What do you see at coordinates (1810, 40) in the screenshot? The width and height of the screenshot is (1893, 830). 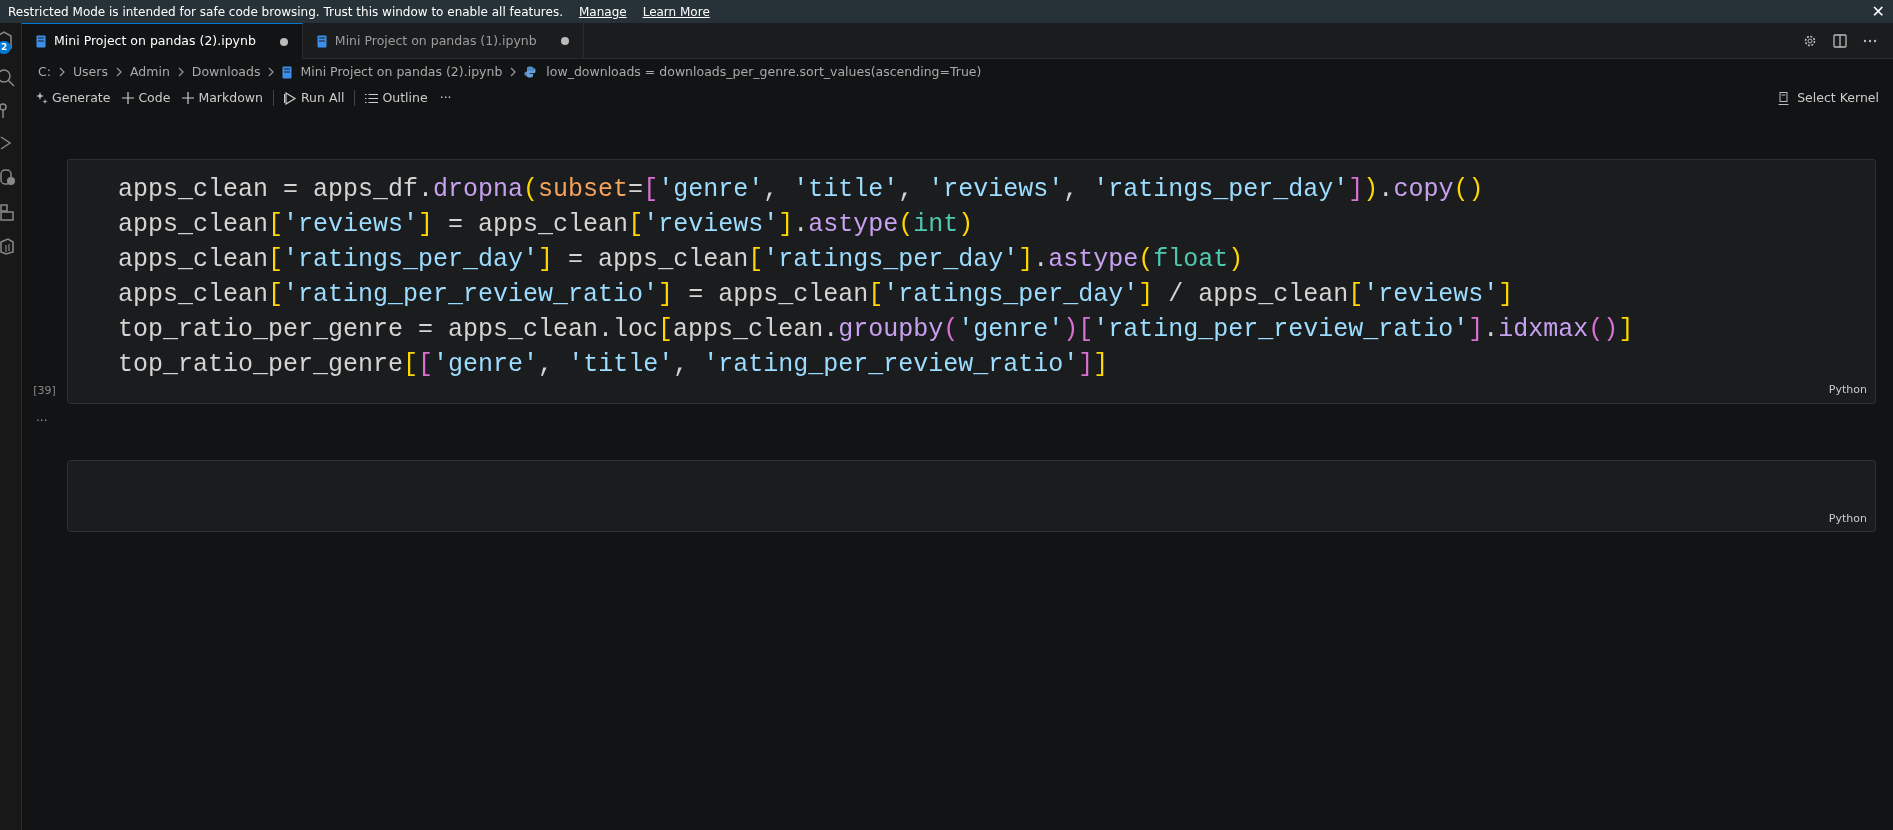 I see `settings-icon` at bounding box center [1810, 40].